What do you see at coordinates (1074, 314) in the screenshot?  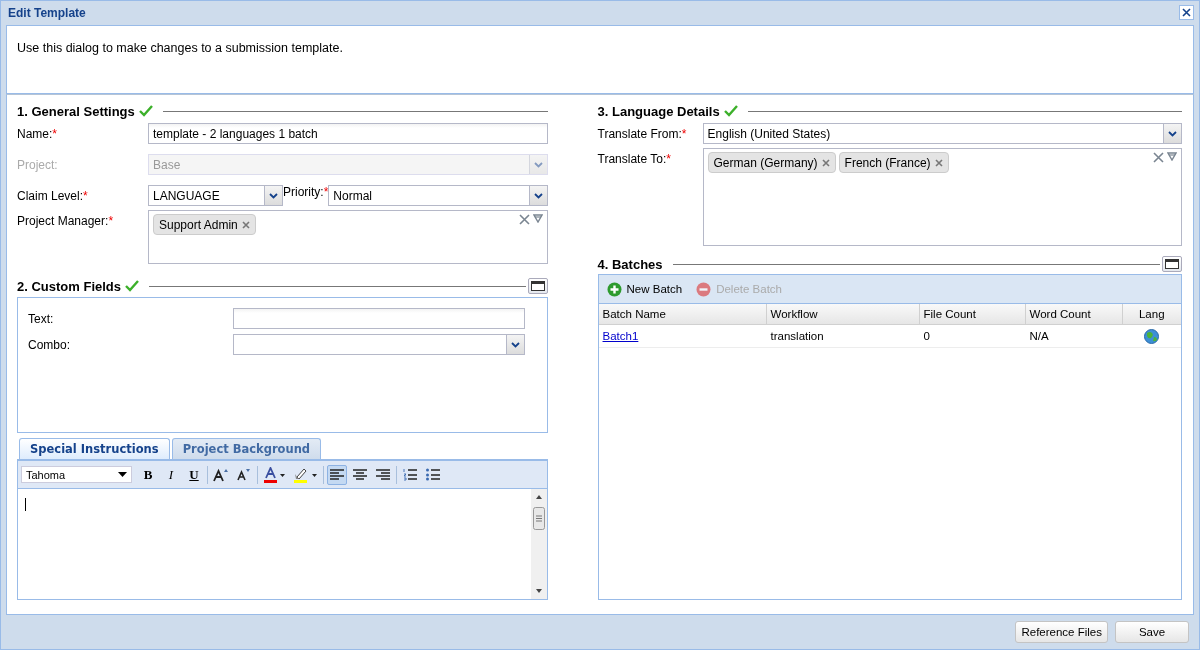 I see `column-header: Word Count` at bounding box center [1074, 314].